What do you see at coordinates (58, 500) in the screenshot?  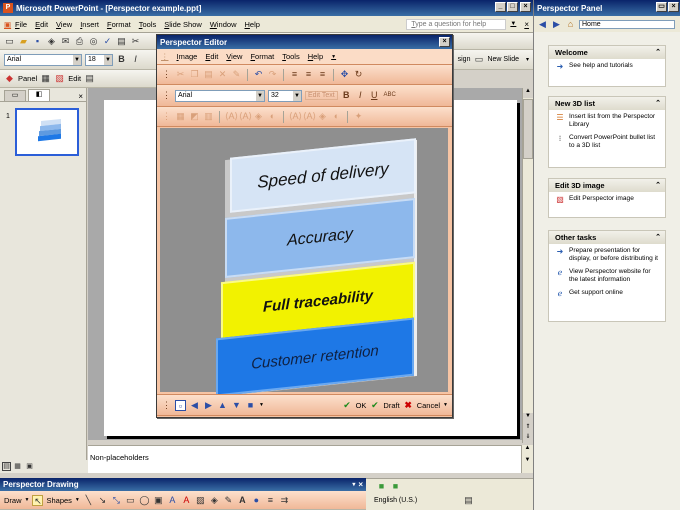 I see `shapes-menu-button: Shapes` at bounding box center [58, 500].